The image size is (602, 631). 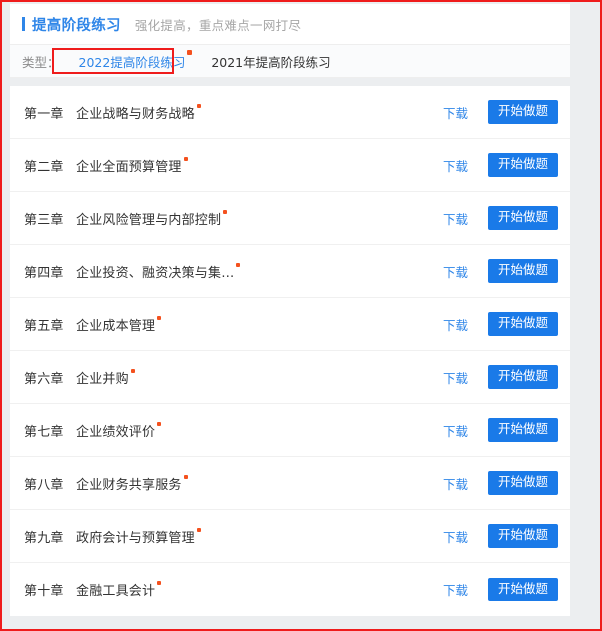 I want to click on table-row: 第三章 企业风险管理与内部控制 下载 开始做题, so click(x=290, y=218).